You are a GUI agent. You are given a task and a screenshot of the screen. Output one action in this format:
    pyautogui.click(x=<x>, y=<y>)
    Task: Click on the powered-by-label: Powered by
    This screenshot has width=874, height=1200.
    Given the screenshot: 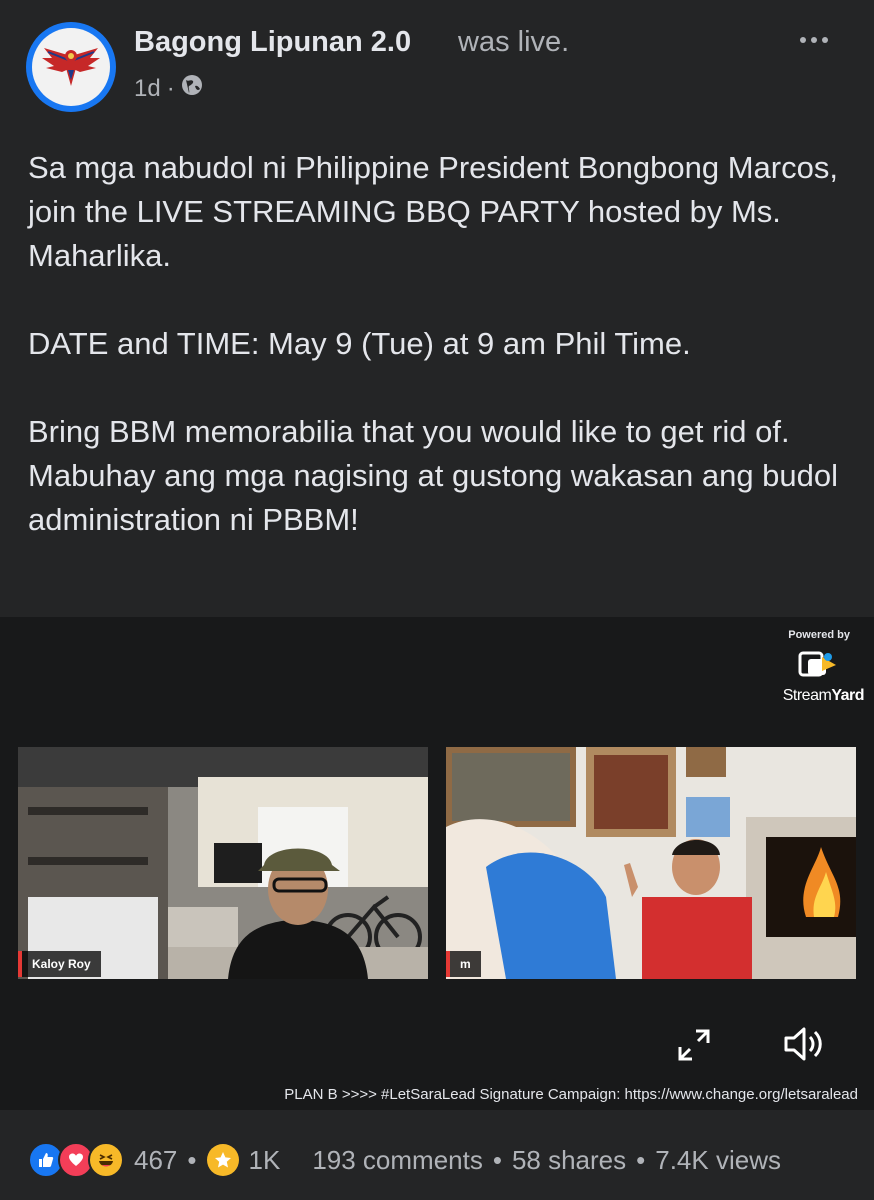 What is the action you would take?
    pyautogui.click(x=819, y=635)
    